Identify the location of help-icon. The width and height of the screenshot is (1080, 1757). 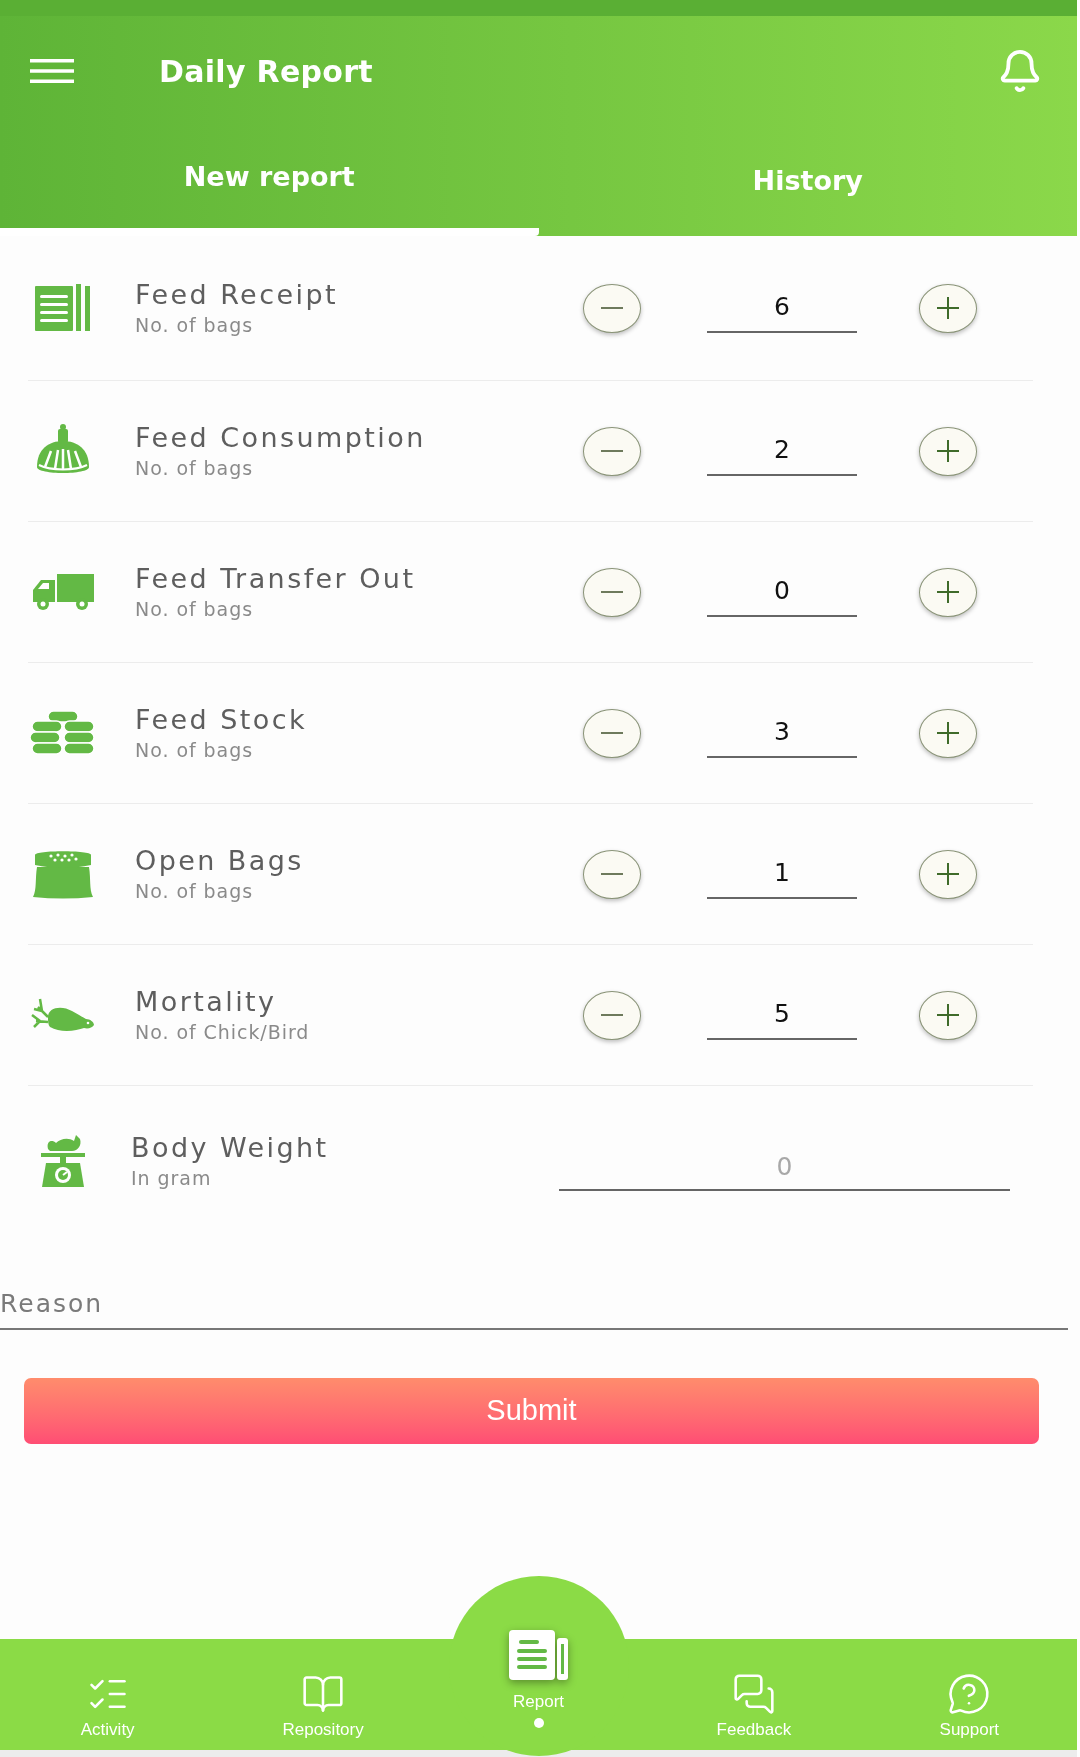
(969, 1694).